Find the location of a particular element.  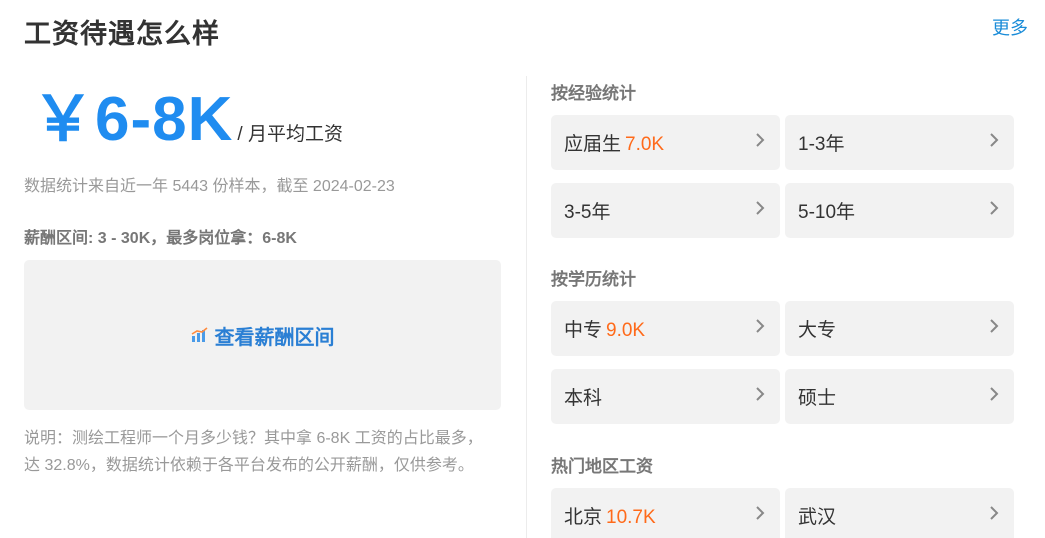

experience-item-5-10: 5-10年 is located at coordinates (899, 210).